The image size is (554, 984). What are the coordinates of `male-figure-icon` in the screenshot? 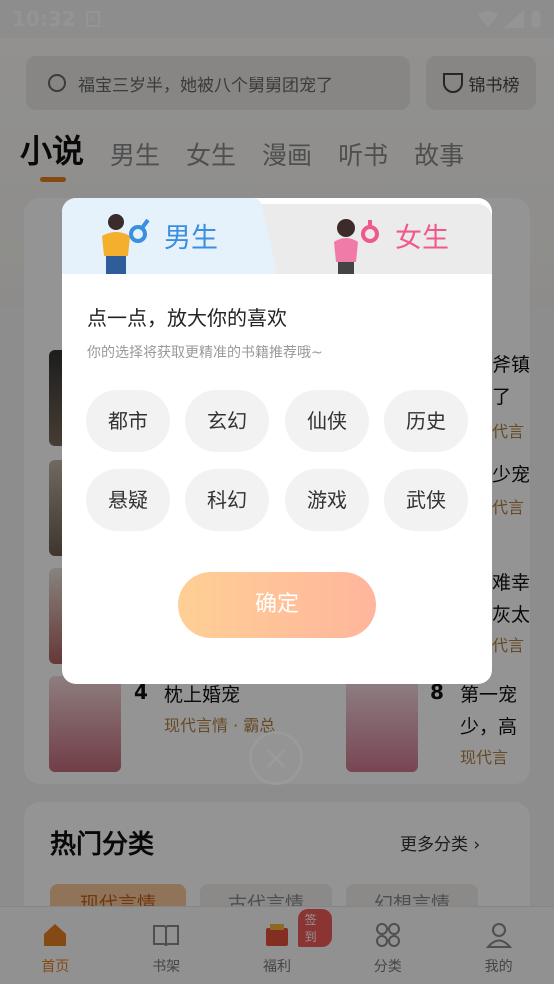 It's located at (126, 244).